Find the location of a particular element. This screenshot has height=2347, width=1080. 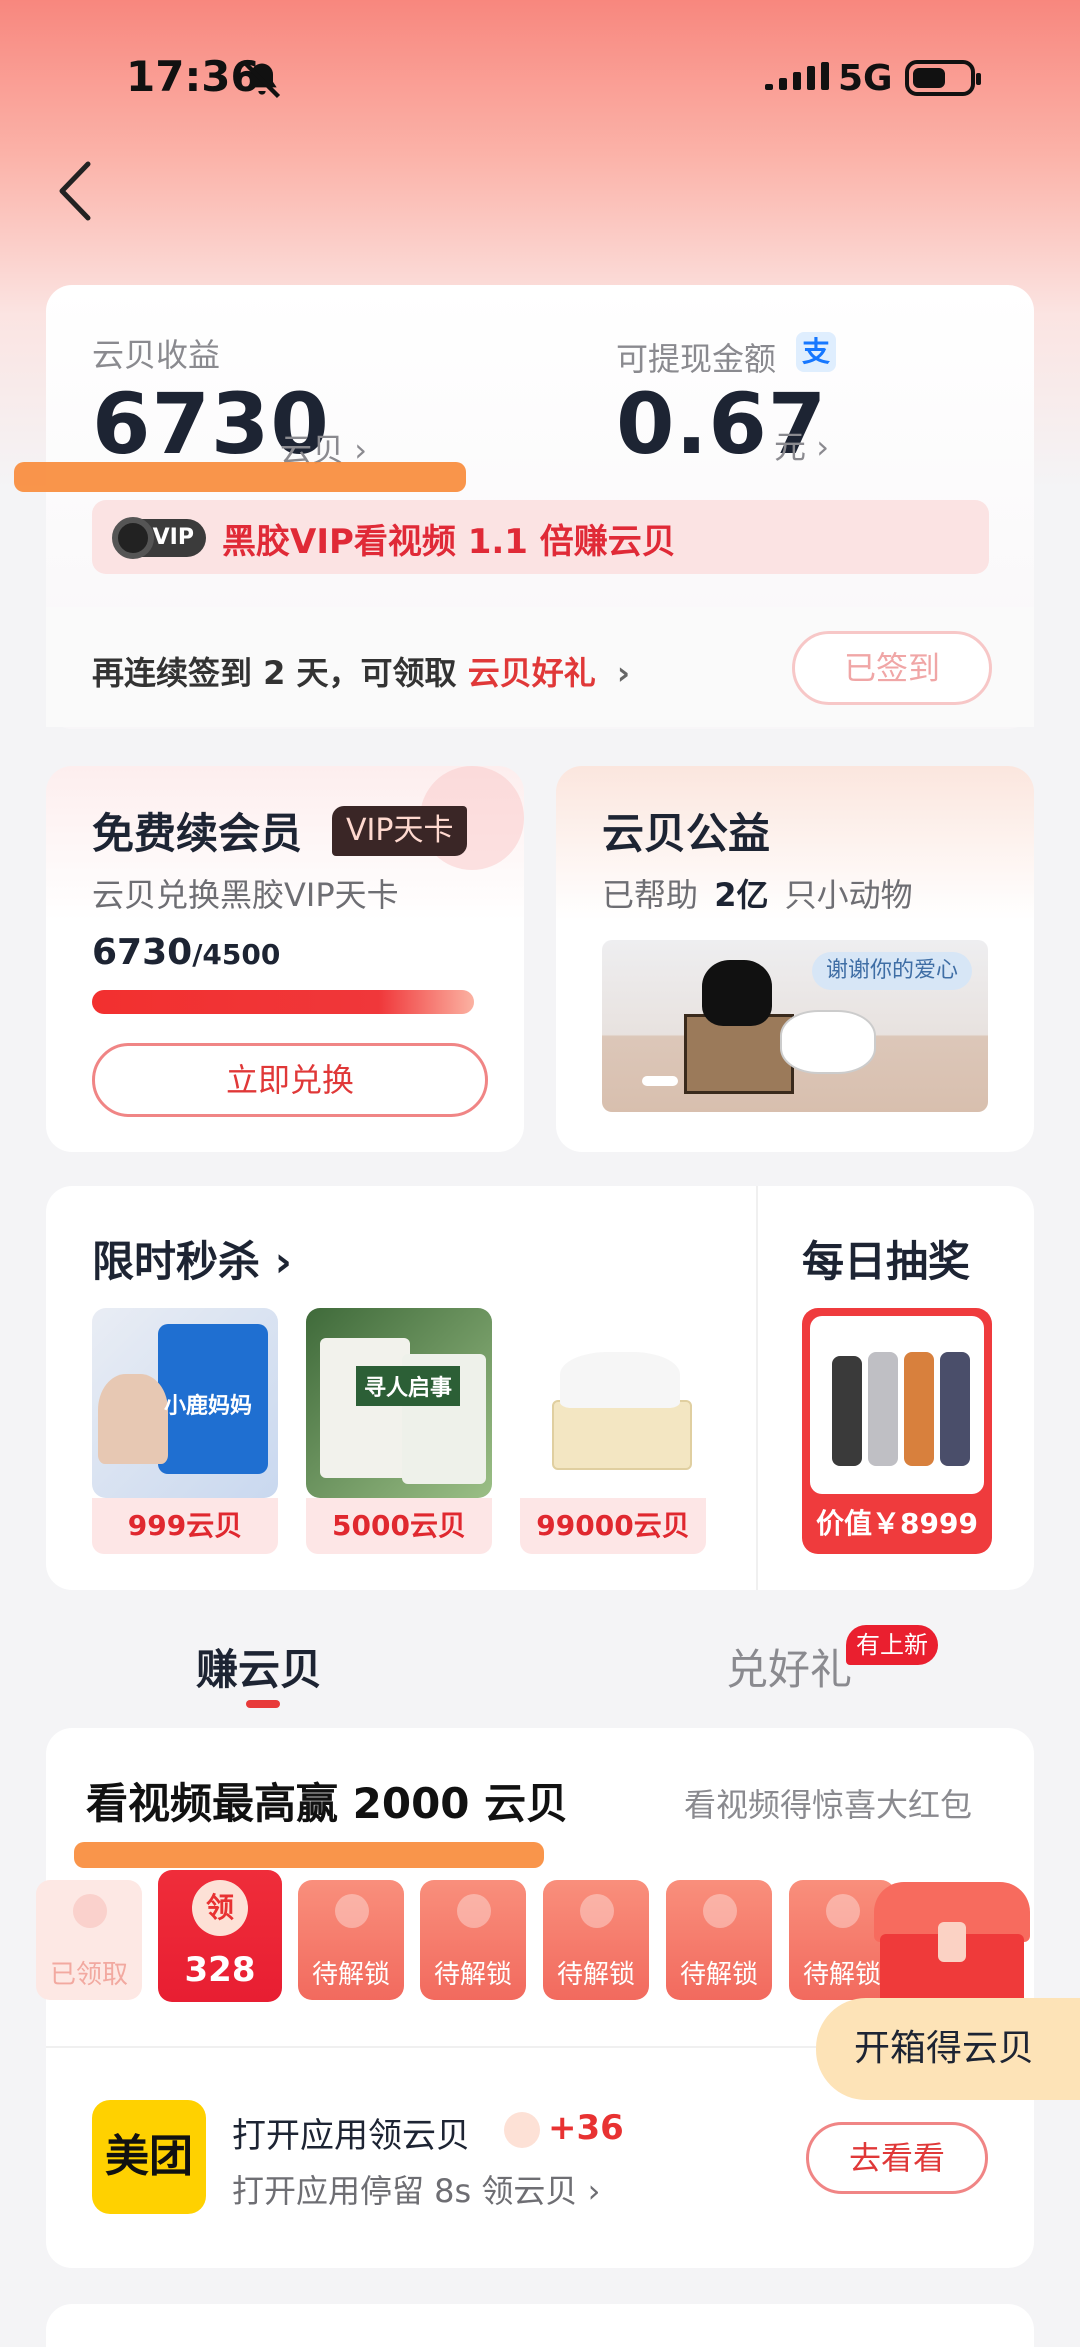

back-arrow-icon is located at coordinates (77, 191).